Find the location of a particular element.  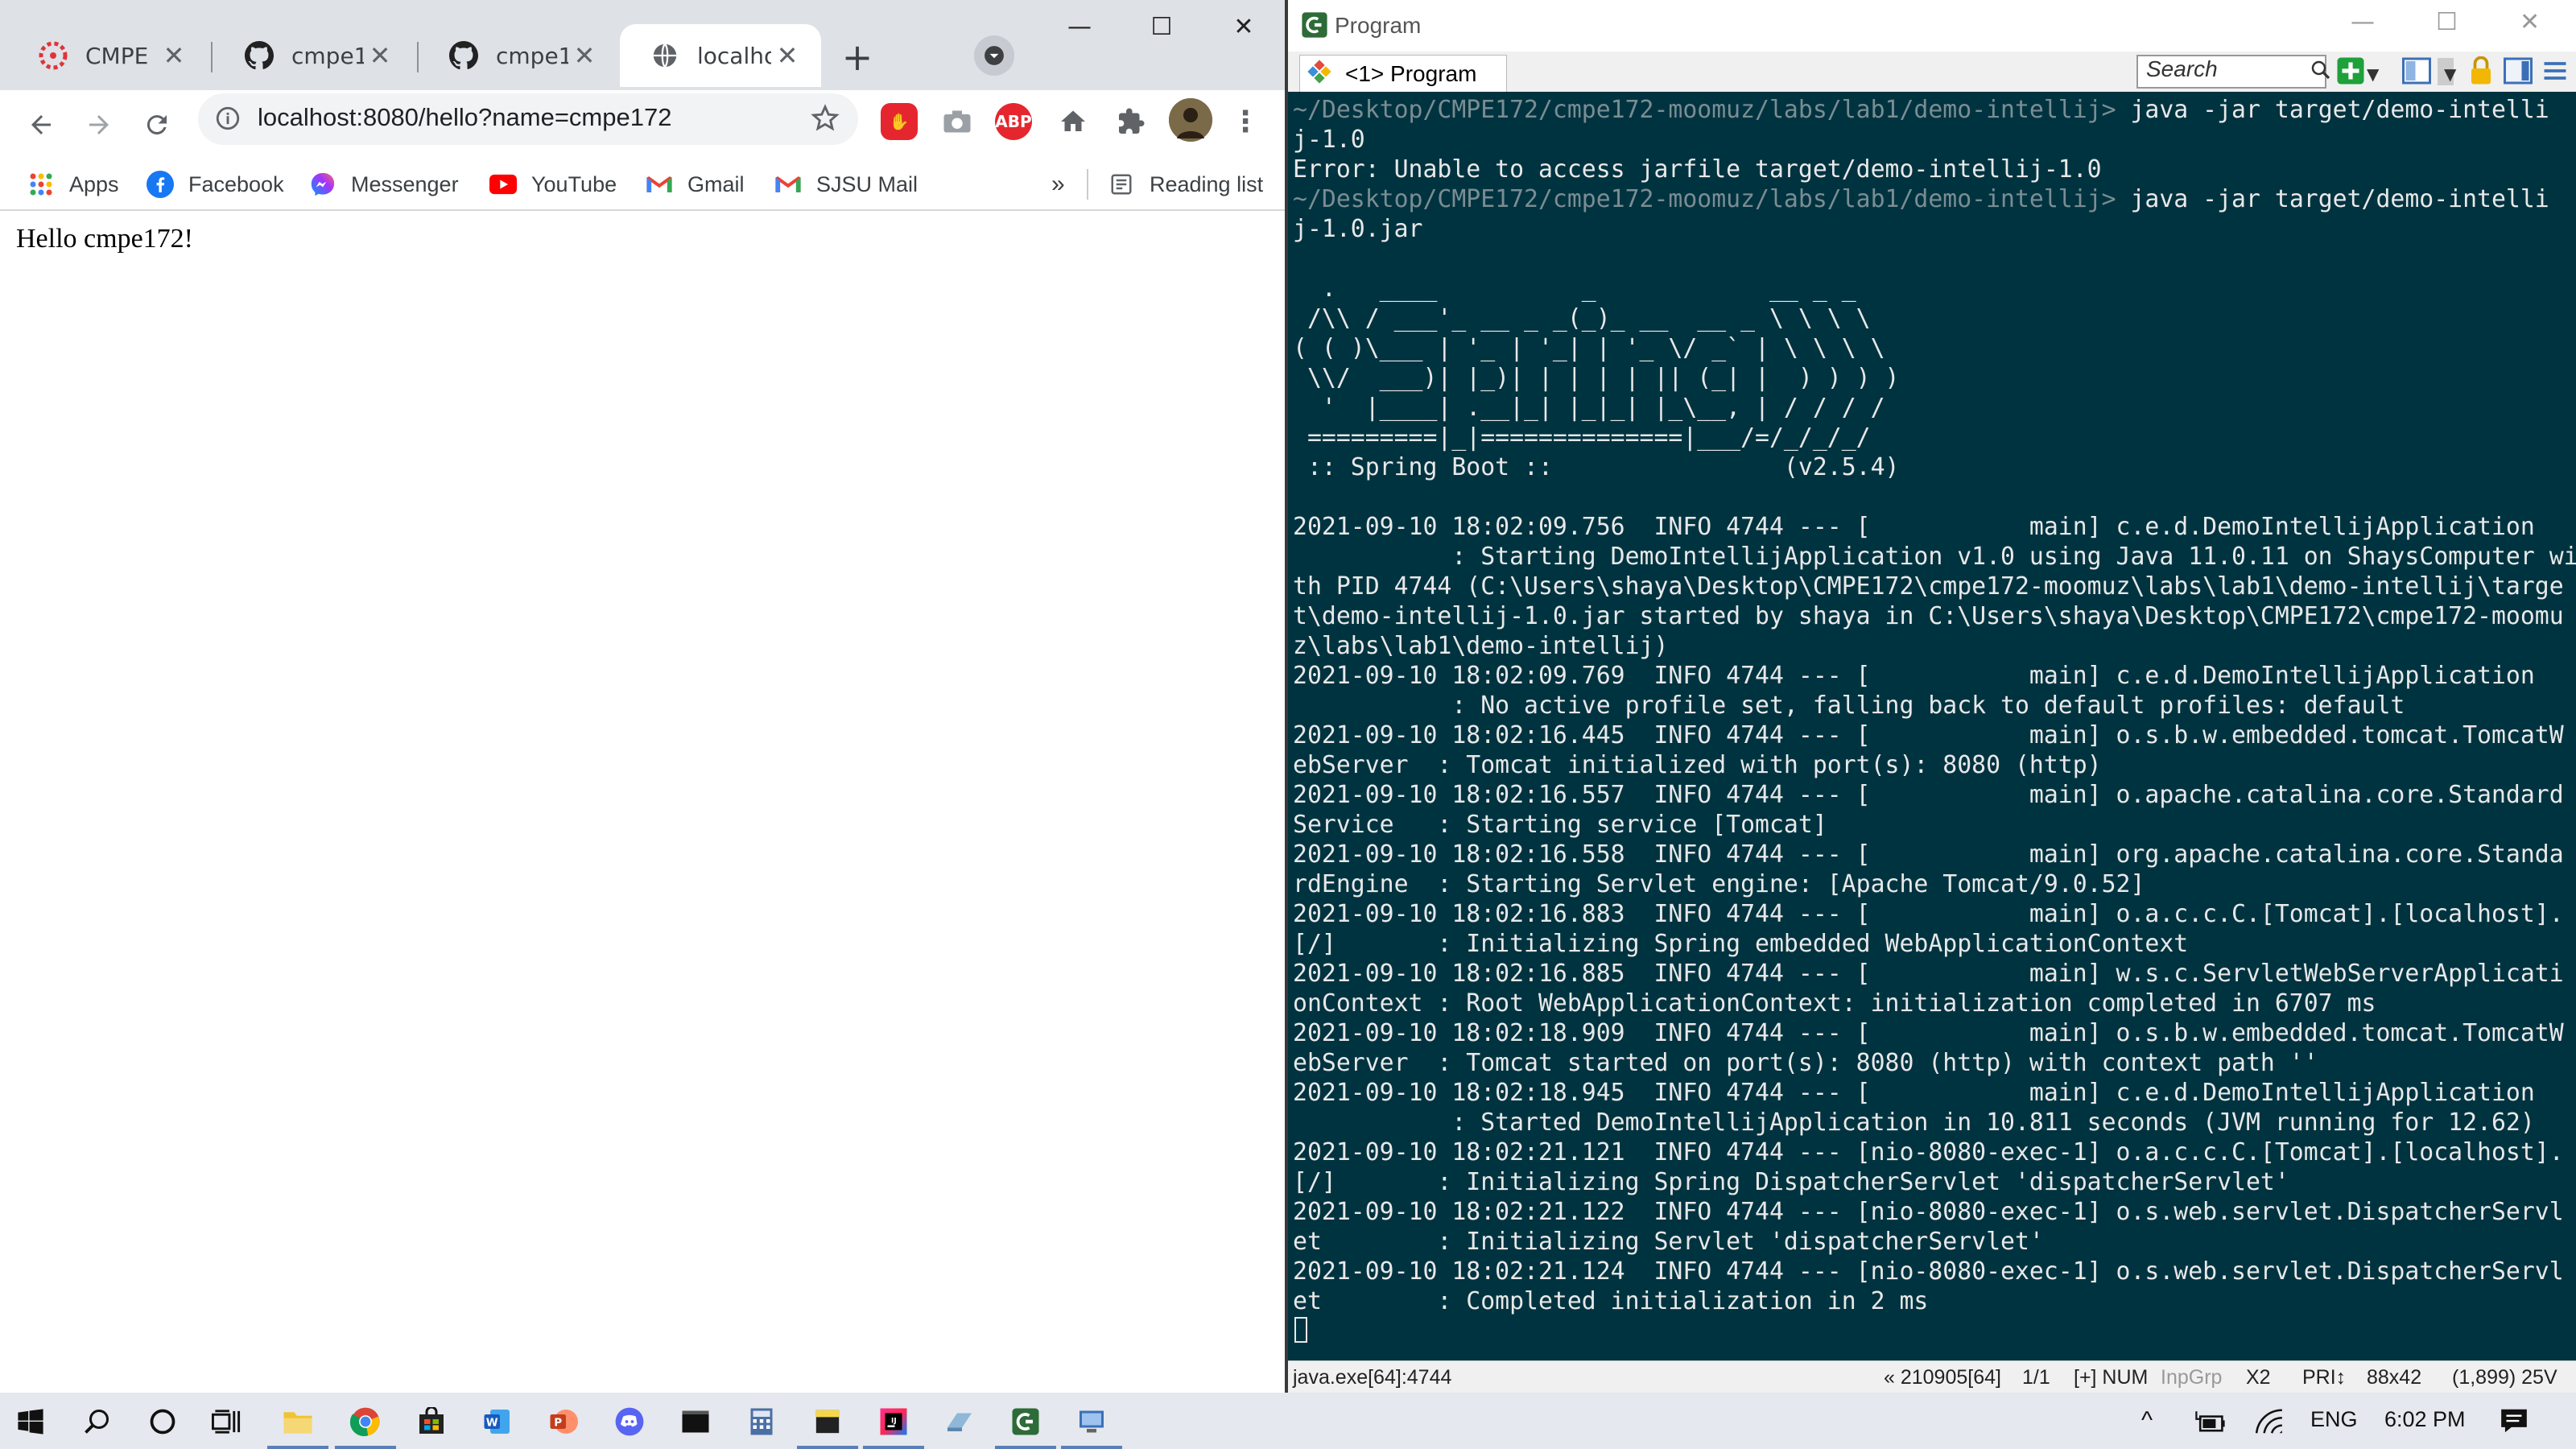

battery-icon is located at coordinates (2210, 1423).